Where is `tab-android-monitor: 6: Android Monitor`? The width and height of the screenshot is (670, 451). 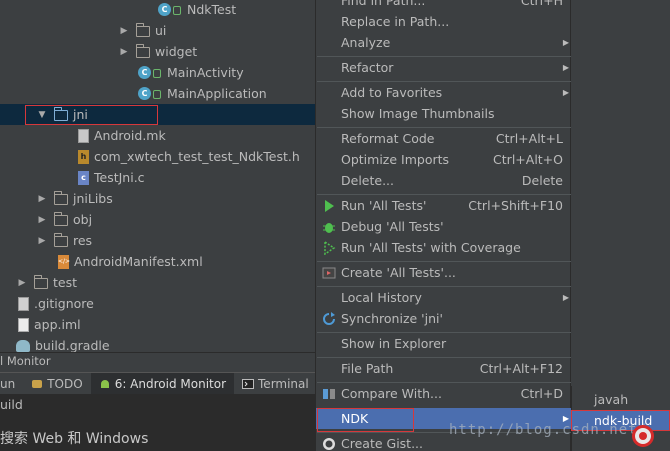 tab-android-monitor: 6: Android Monitor is located at coordinates (162, 383).